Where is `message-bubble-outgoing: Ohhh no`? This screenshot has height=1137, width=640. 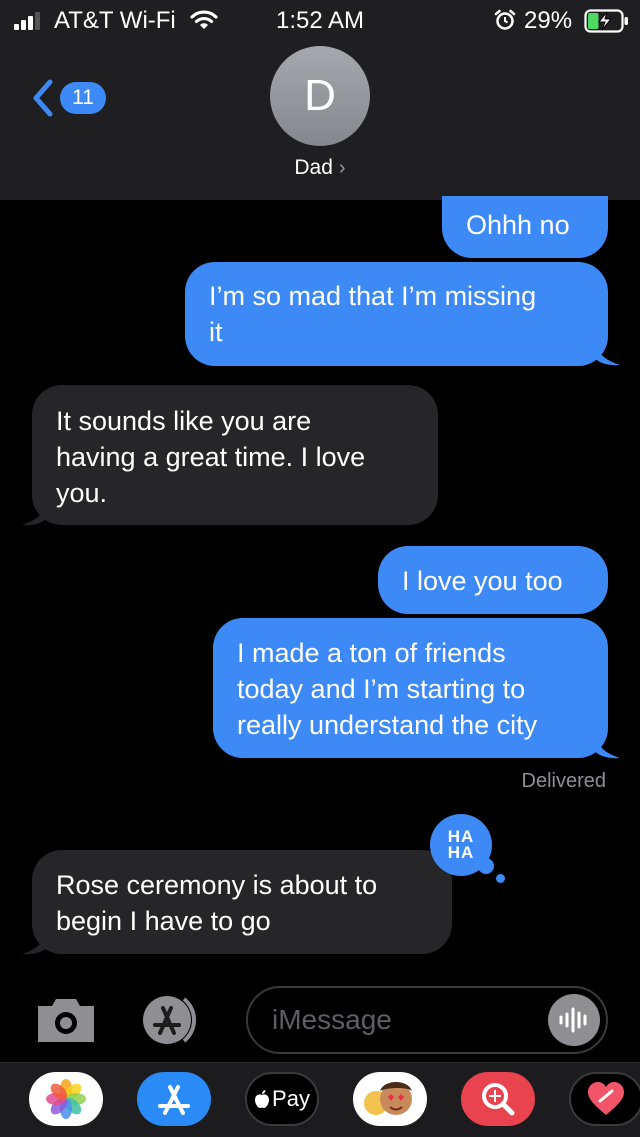
message-bubble-outgoing: Ohhh no is located at coordinates (525, 227).